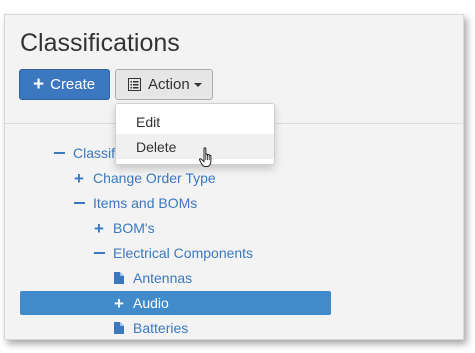  What do you see at coordinates (195, 146) in the screenshot?
I see `menu-item-delete: Delete` at bounding box center [195, 146].